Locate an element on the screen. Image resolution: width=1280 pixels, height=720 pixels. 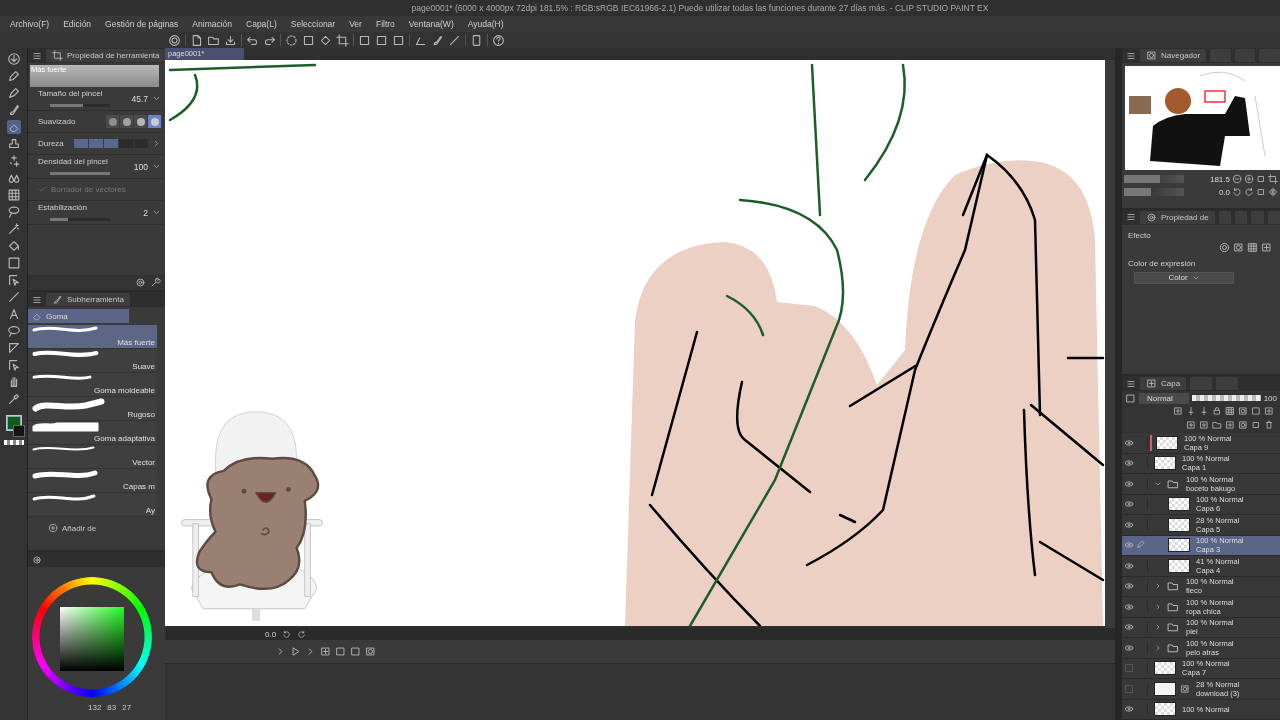
opacity-slider-fill is located at coordinates (1226, 398).